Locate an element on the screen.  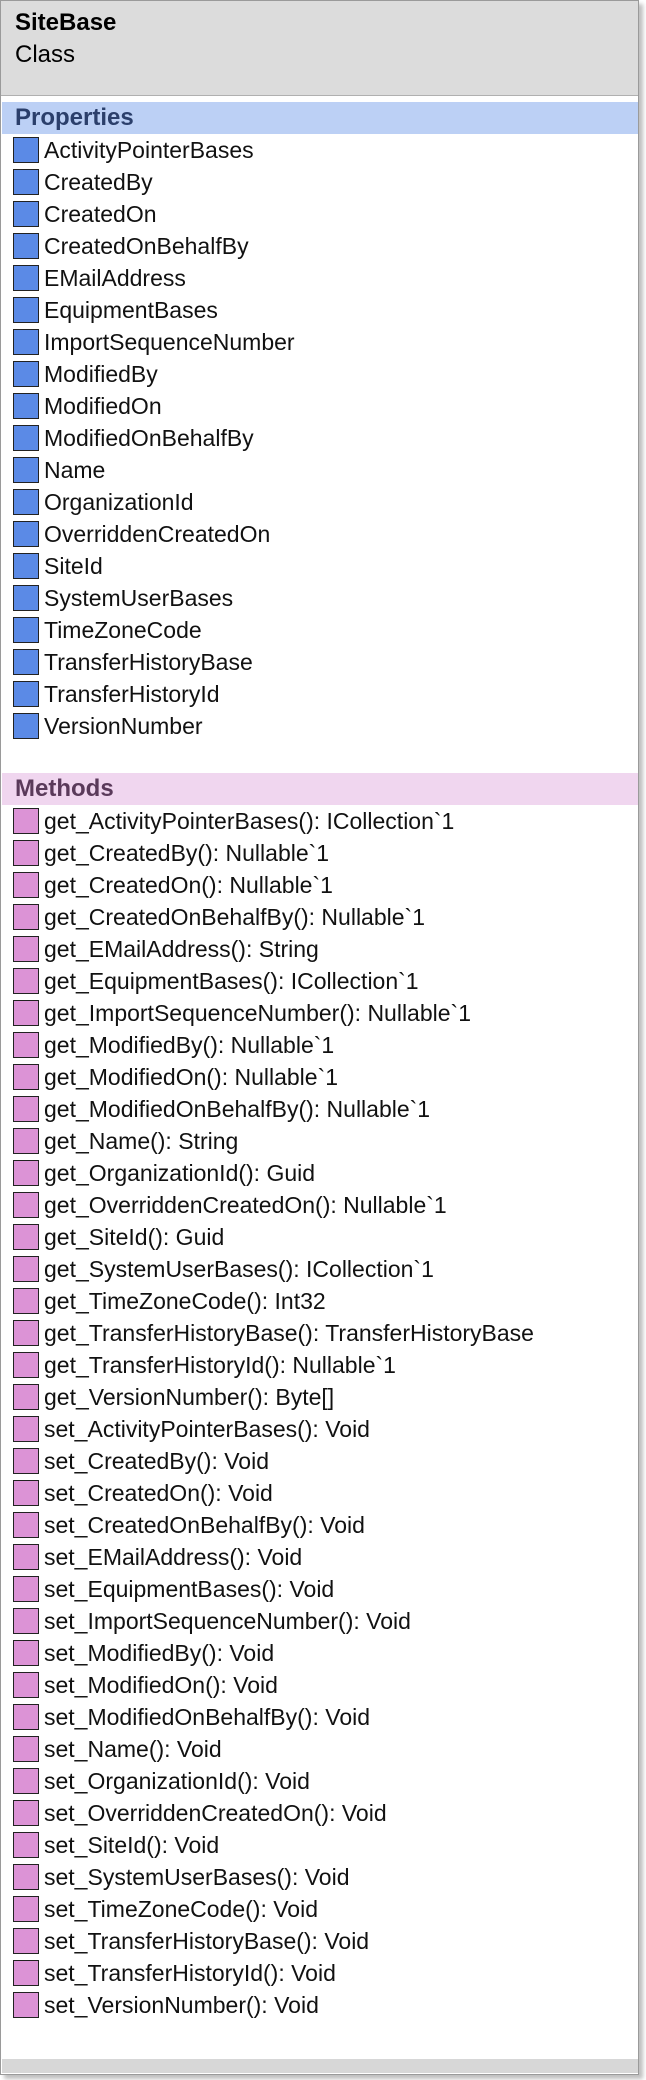
method-label: get_CreatedBy(): Nullable`1 is located at coordinates (187, 852).